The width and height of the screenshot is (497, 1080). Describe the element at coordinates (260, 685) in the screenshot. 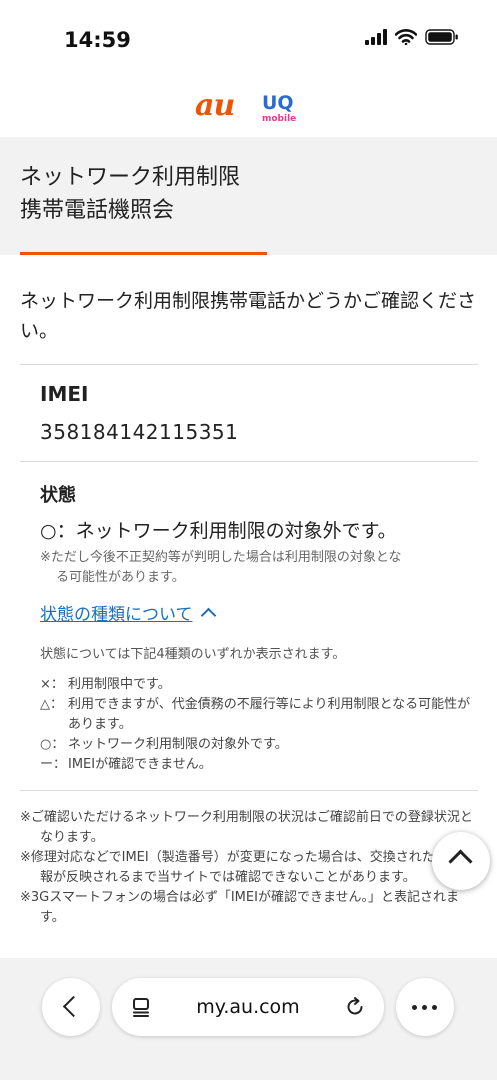

I see `list-item: ×： 利用制限中です。` at that location.